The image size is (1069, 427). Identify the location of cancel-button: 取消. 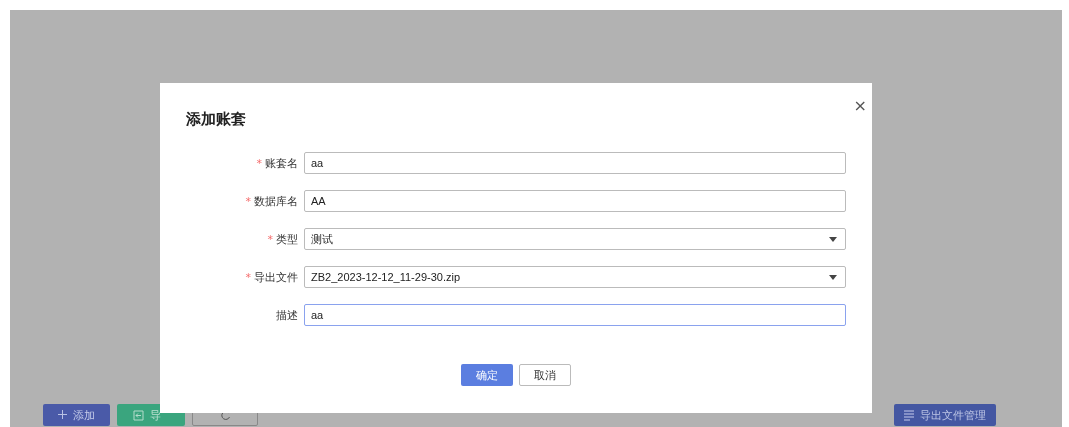
(545, 375).